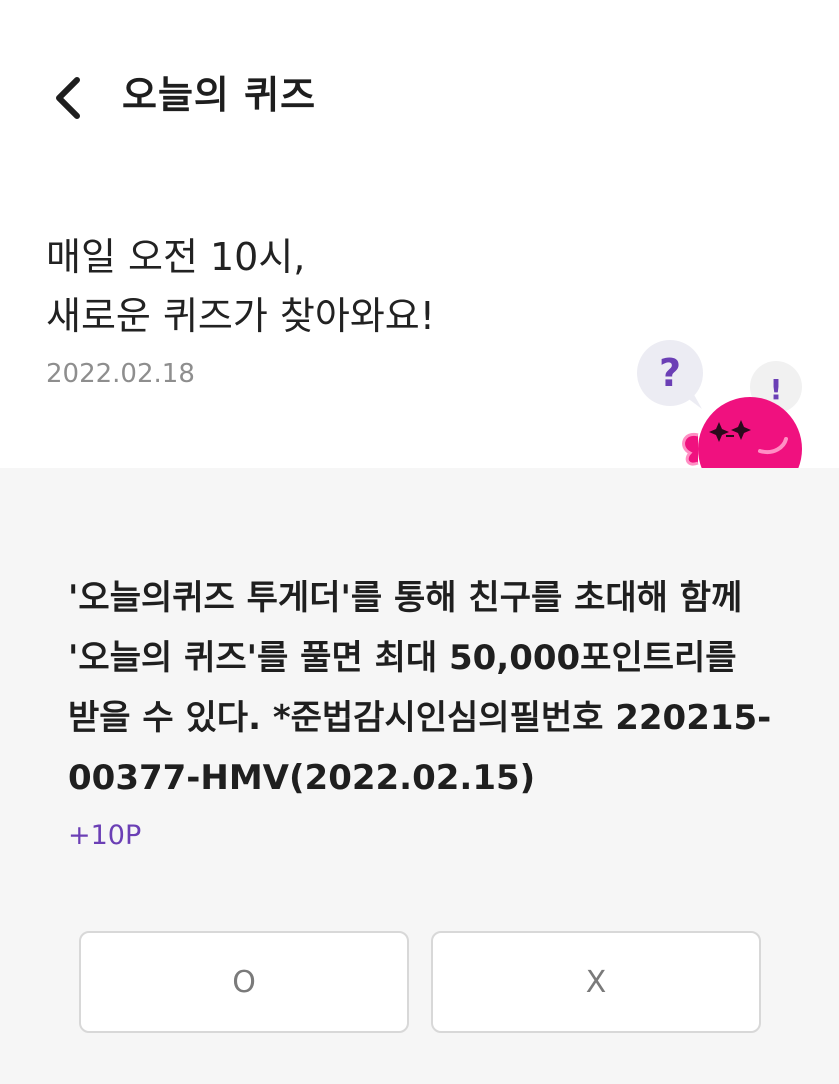 The width and height of the screenshot is (839, 1084). What do you see at coordinates (105, 835) in the screenshot?
I see `reward-points: +10P` at bounding box center [105, 835].